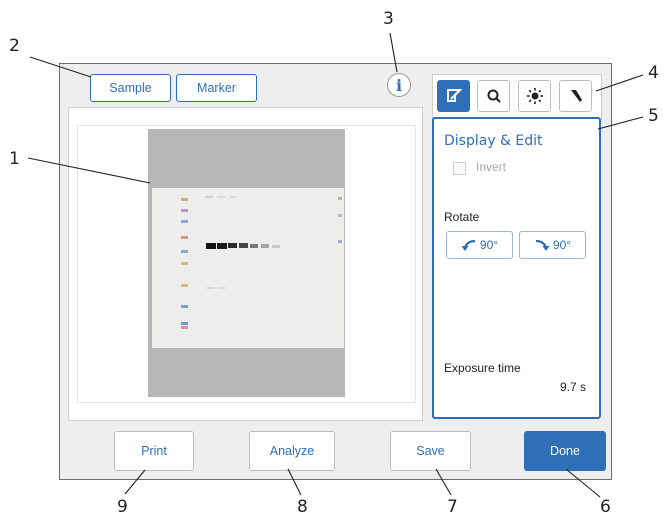 The width and height of the screenshot is (667, 526). I want to click on callout-4: 4, so click(653, 73).